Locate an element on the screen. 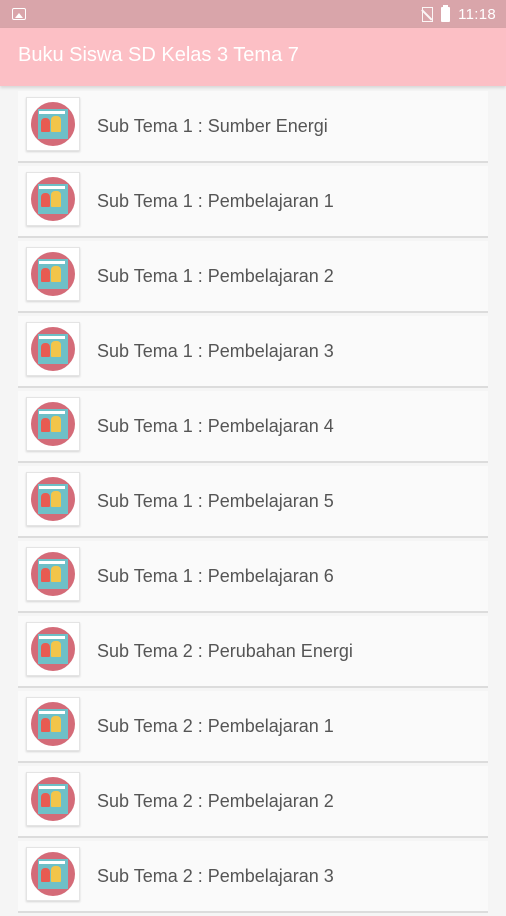 This screenshot has width=506, height=916. battery-icon is located at coordinates (446, 13).